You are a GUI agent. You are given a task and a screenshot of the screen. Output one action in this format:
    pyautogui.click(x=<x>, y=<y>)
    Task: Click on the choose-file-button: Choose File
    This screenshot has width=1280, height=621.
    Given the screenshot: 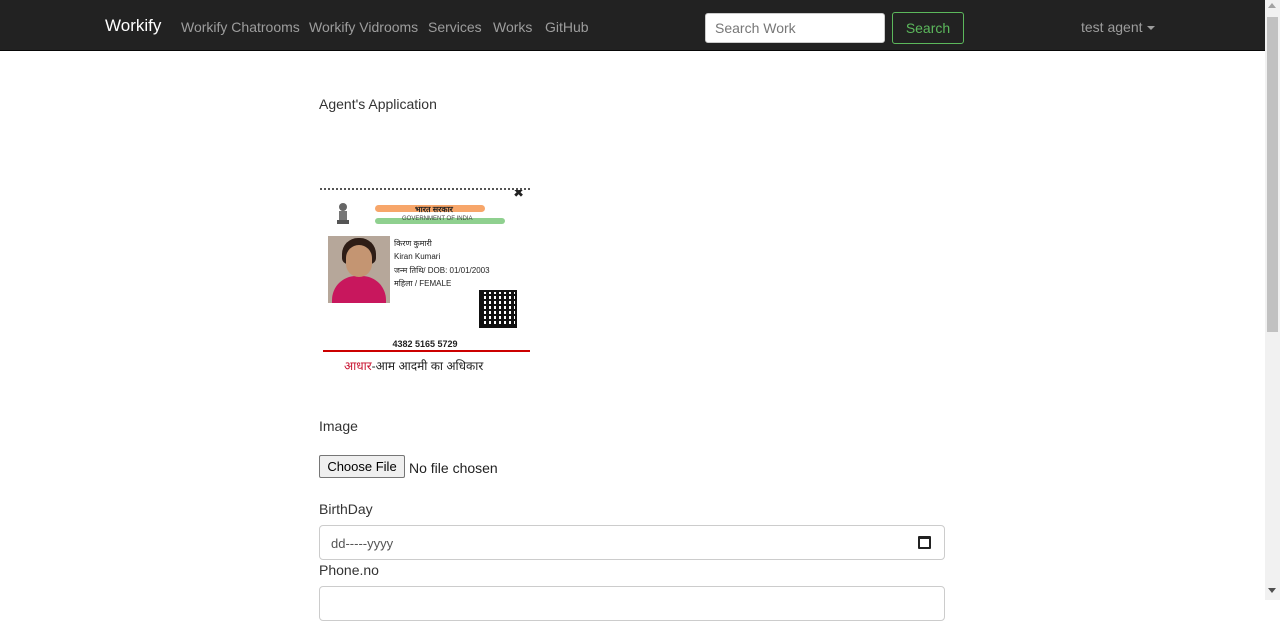 What is the action you would take?
    pyautogui.click(x=362, y=466)
    